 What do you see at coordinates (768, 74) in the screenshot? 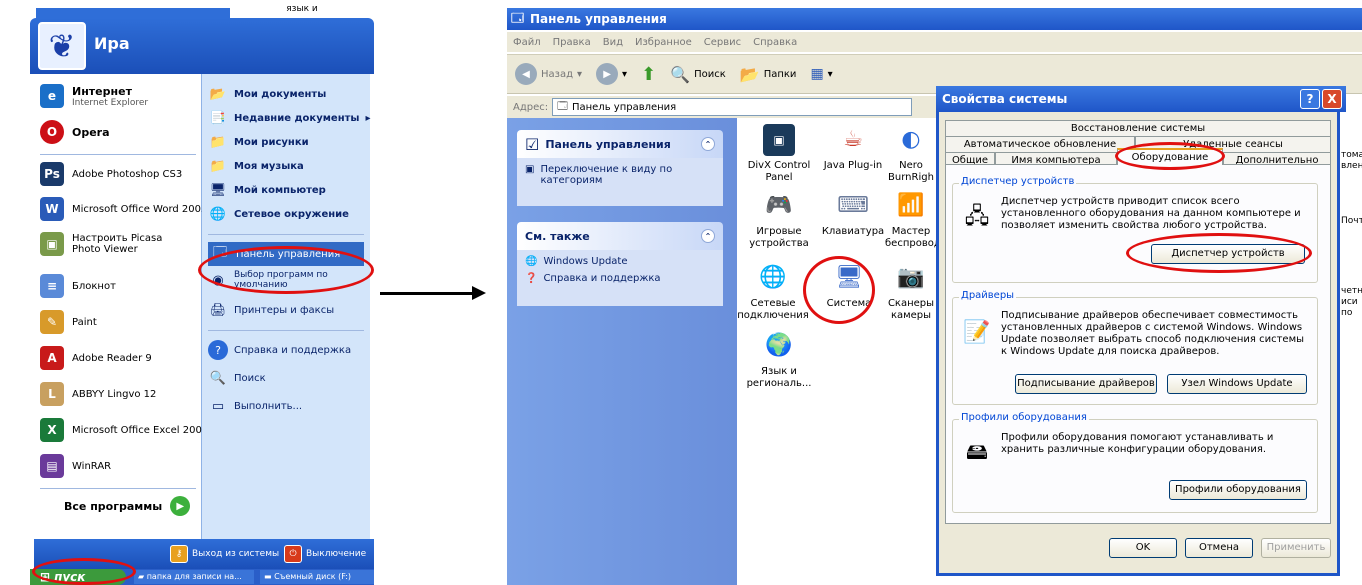
I see `folders-button: 📂 Папки` at bounding box center [768, 74].